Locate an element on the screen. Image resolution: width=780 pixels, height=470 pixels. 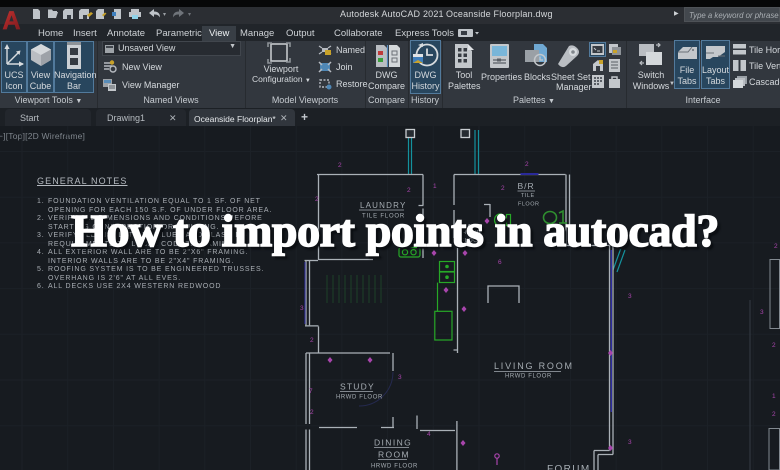
svg-text: ROOM is located at coordinates (394, 455).